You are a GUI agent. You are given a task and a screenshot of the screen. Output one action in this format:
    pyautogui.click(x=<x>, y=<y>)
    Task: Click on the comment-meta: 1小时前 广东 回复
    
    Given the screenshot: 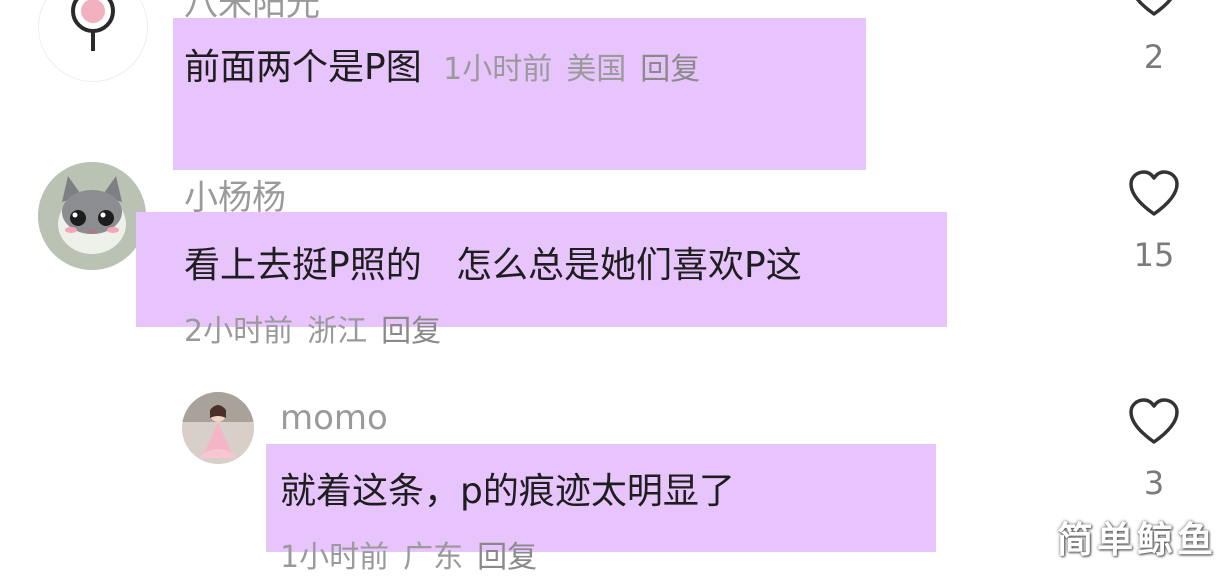 What is the action you would take?
    pyautogui.click(x=415, y=554)
    